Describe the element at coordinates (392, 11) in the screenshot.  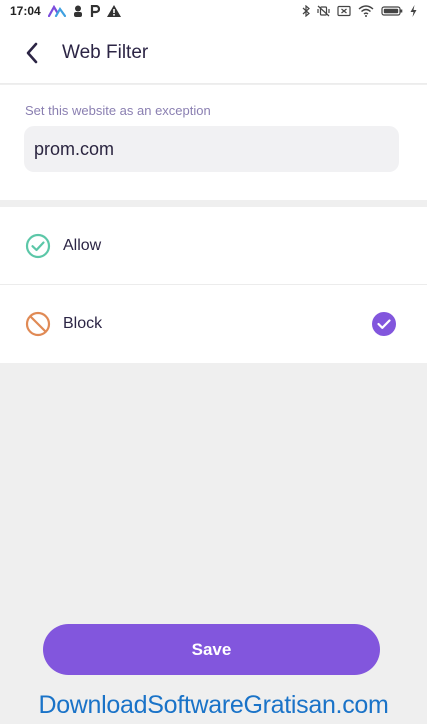
I see `battery-icon` at that location.